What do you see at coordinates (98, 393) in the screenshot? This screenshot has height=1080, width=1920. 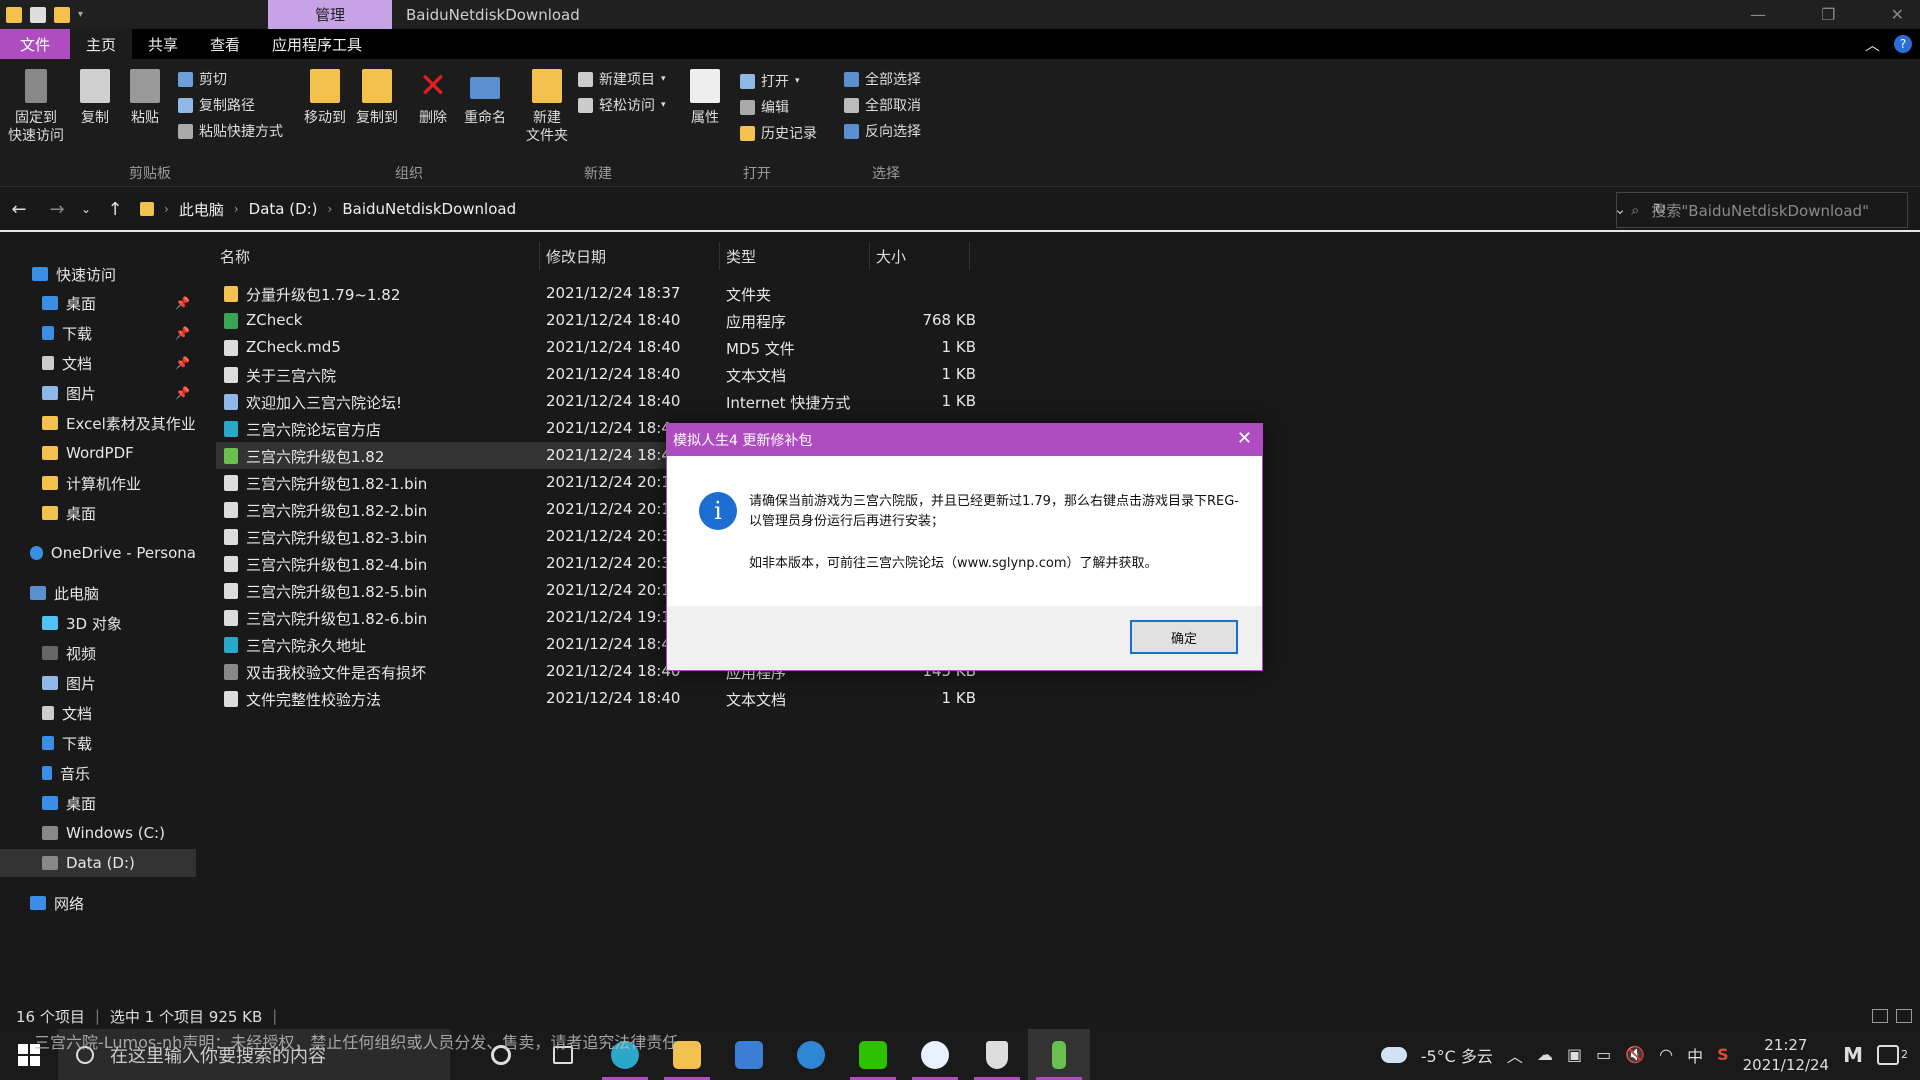 I see `nav-qa-pictures: 图片 📌` at bounding box center [98, 393].